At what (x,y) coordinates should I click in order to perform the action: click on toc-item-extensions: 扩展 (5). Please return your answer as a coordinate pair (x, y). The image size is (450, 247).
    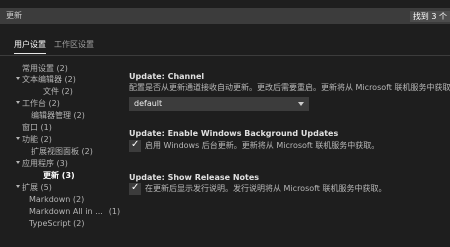
    Looking at the image, I should click on (34, 187).